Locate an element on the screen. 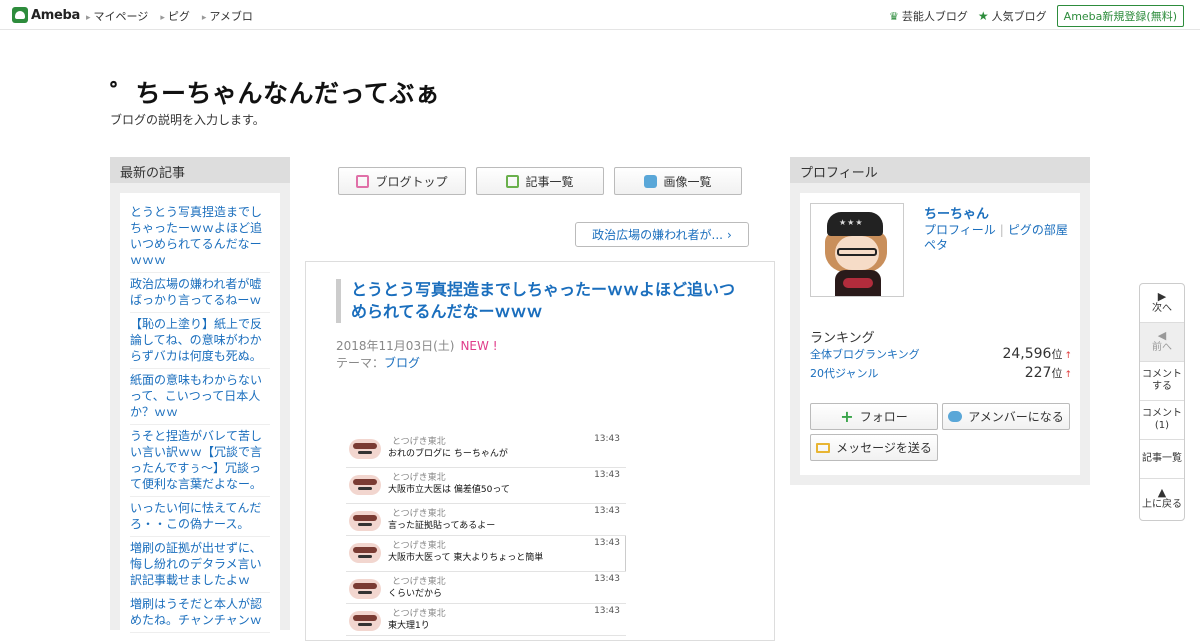 The width and height of the screenshot is (1200, 641). ameba-logo-icon is located at coordinates (20, 15).